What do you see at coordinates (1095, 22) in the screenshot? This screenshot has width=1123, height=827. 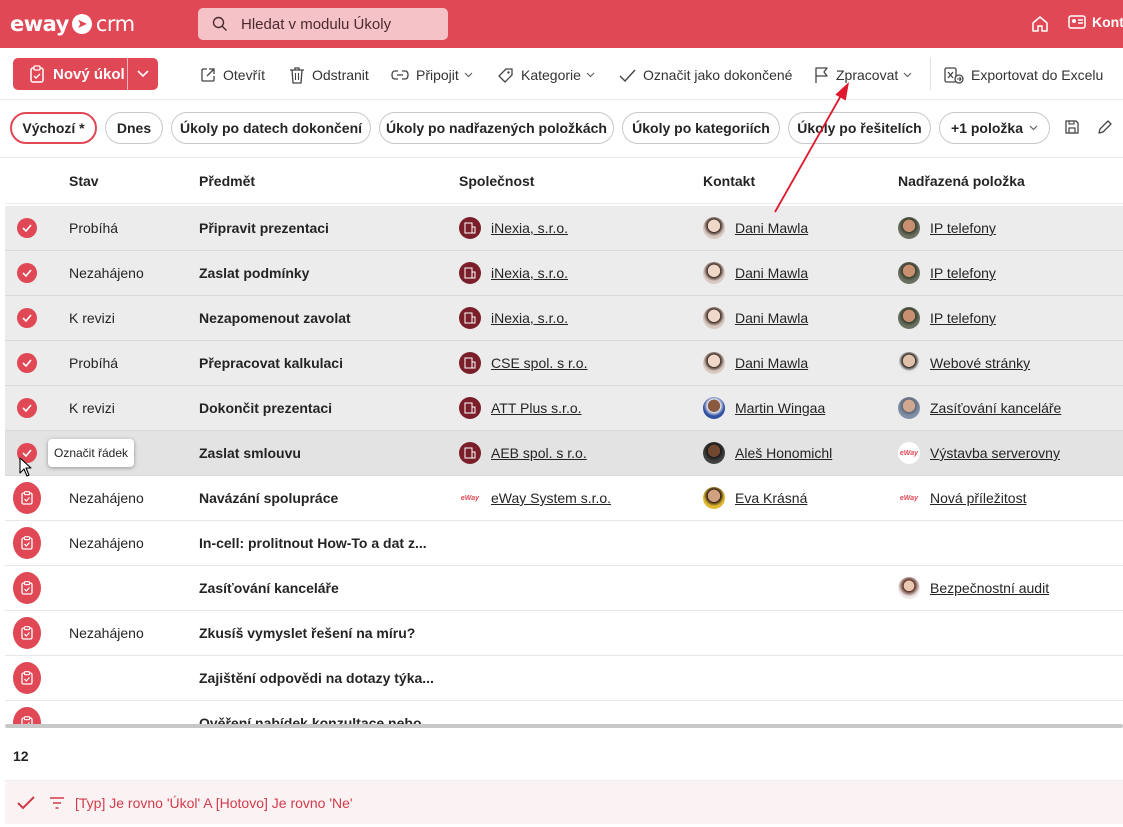 I see `user-menu: Konta` at bounding box center [1095, 22].